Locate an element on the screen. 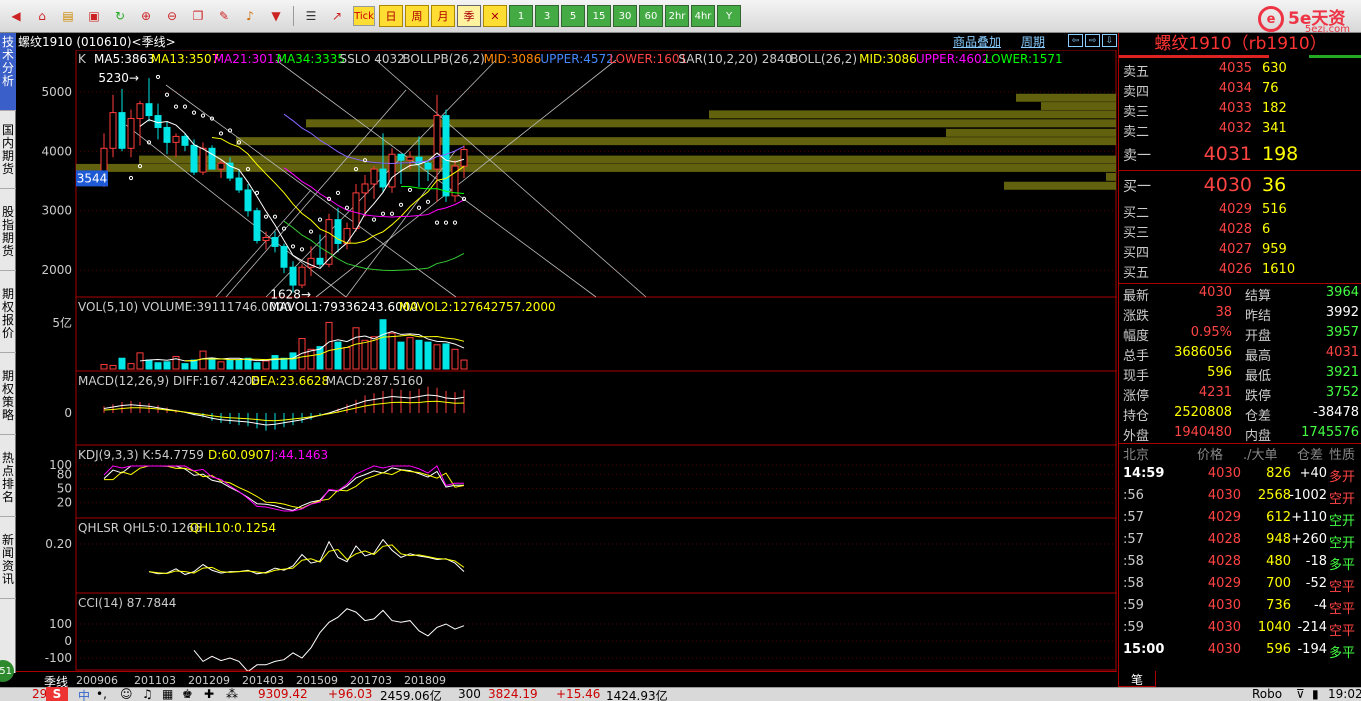  sar-dot is located at coordinates (338, 192).